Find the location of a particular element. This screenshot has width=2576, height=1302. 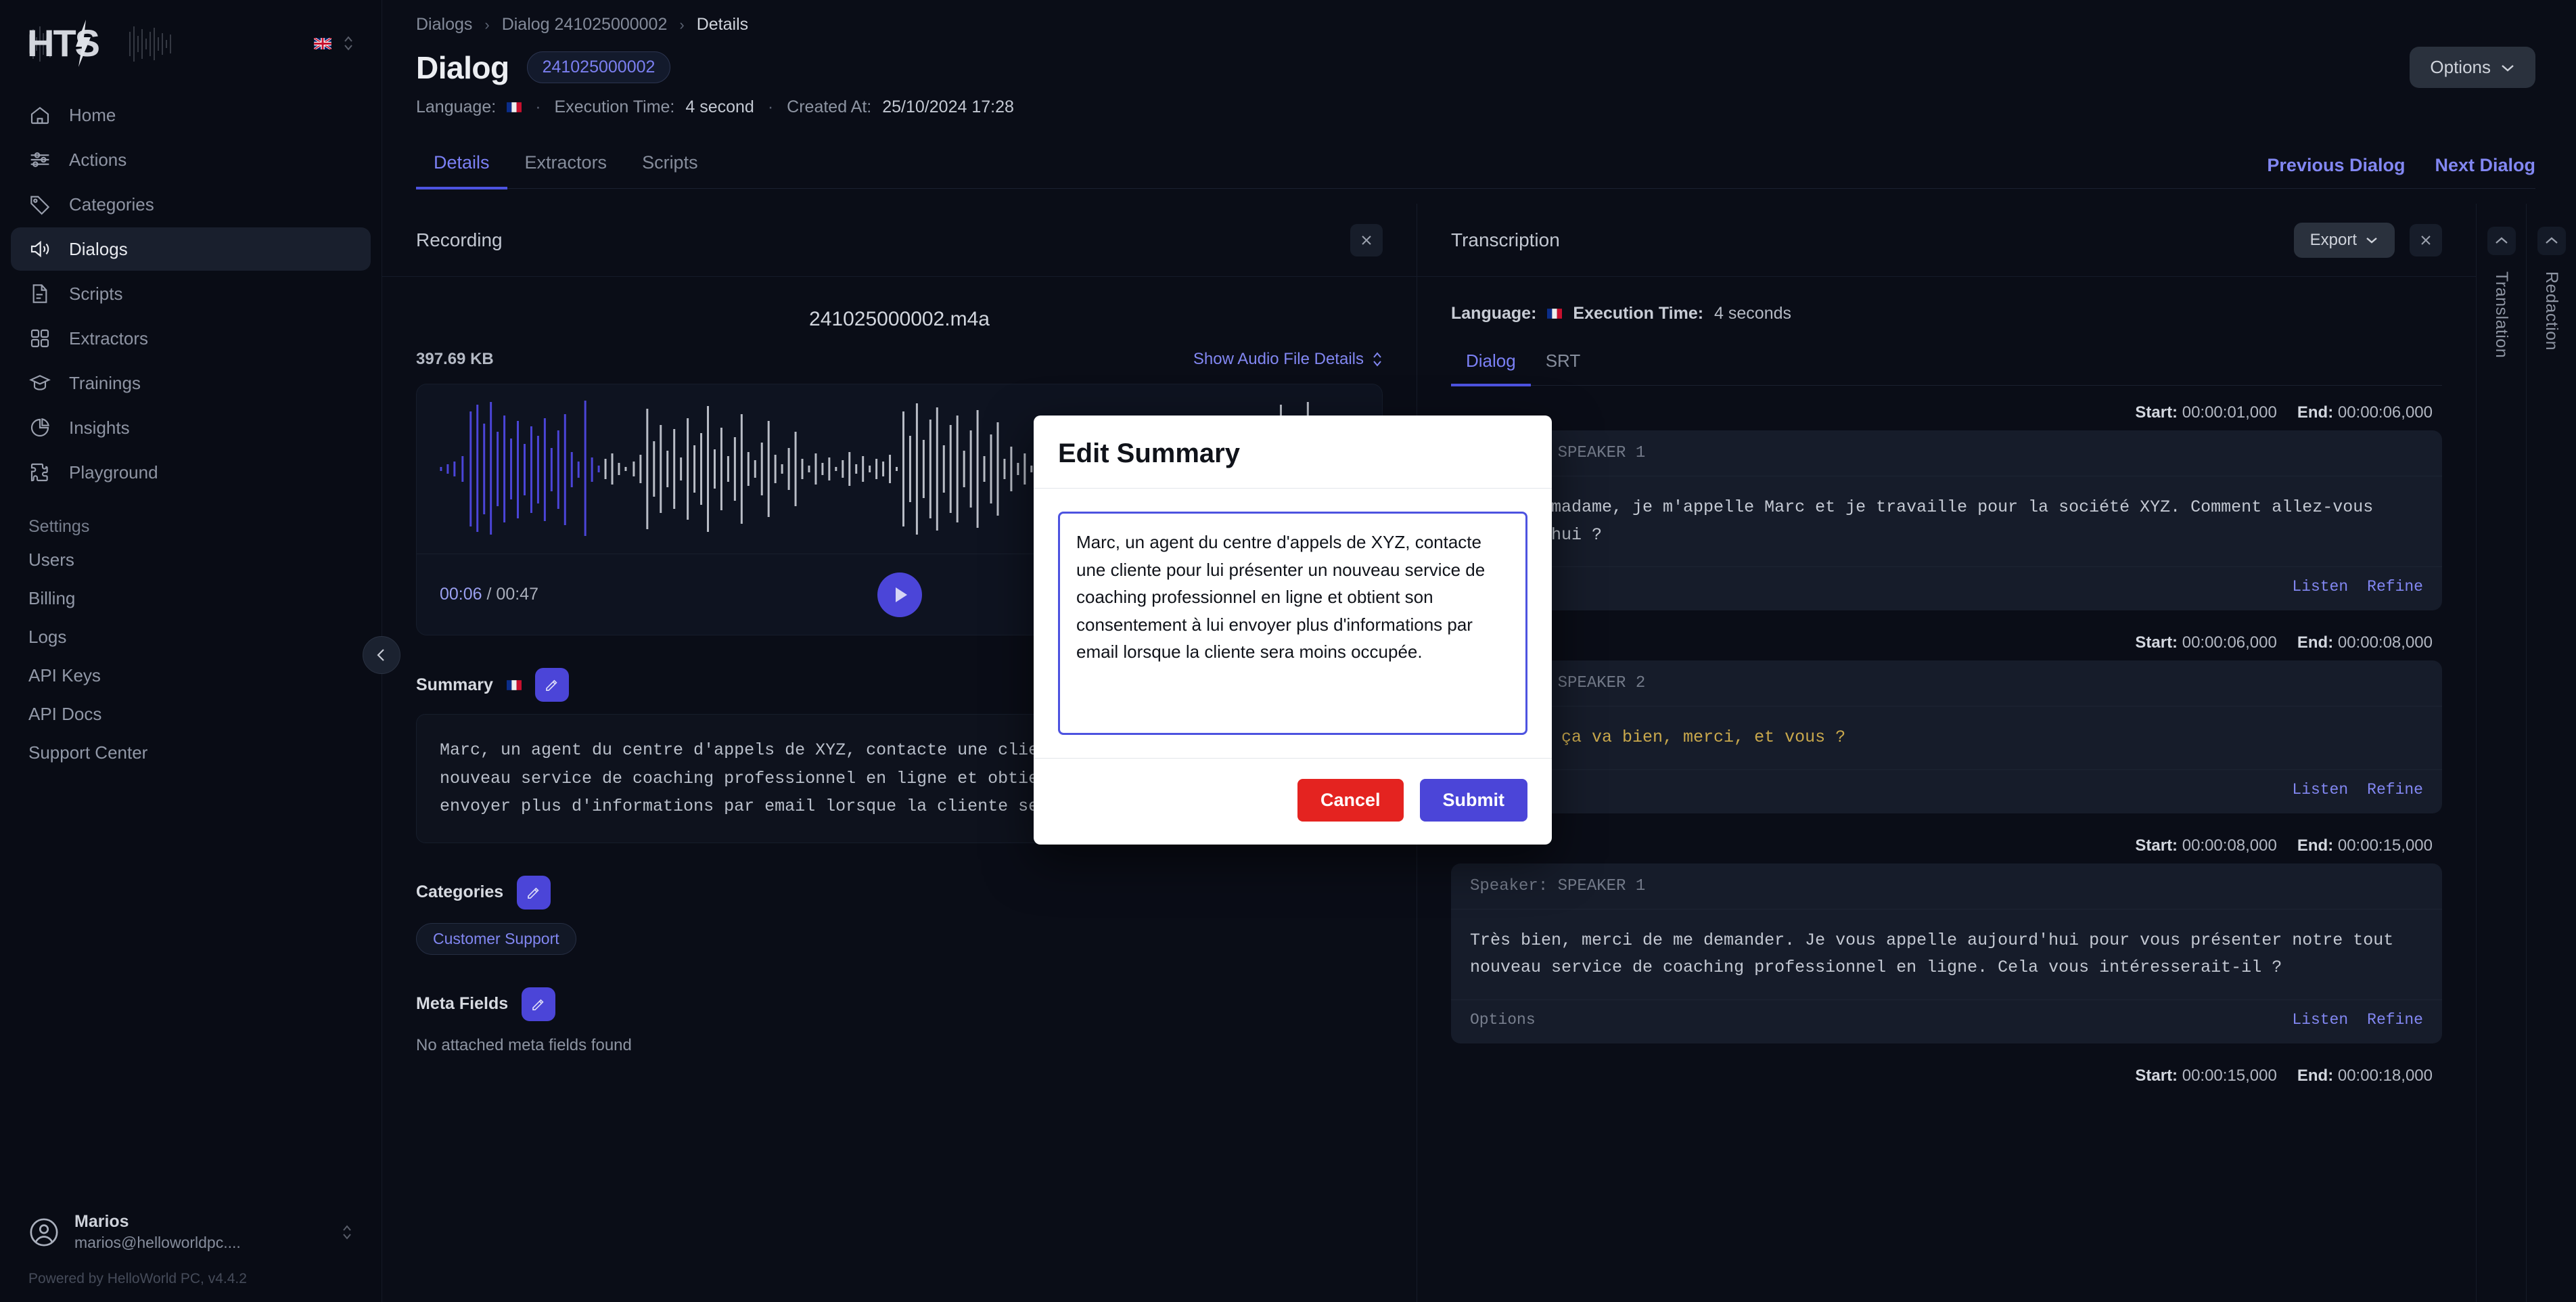

modal-footer: Cancel Submit is located at coordinates (1293, 802).